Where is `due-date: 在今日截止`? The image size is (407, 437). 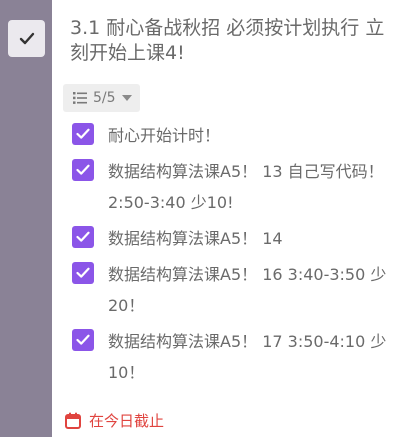 due-date: 在今日截止 is located at coordinates (114, 420).